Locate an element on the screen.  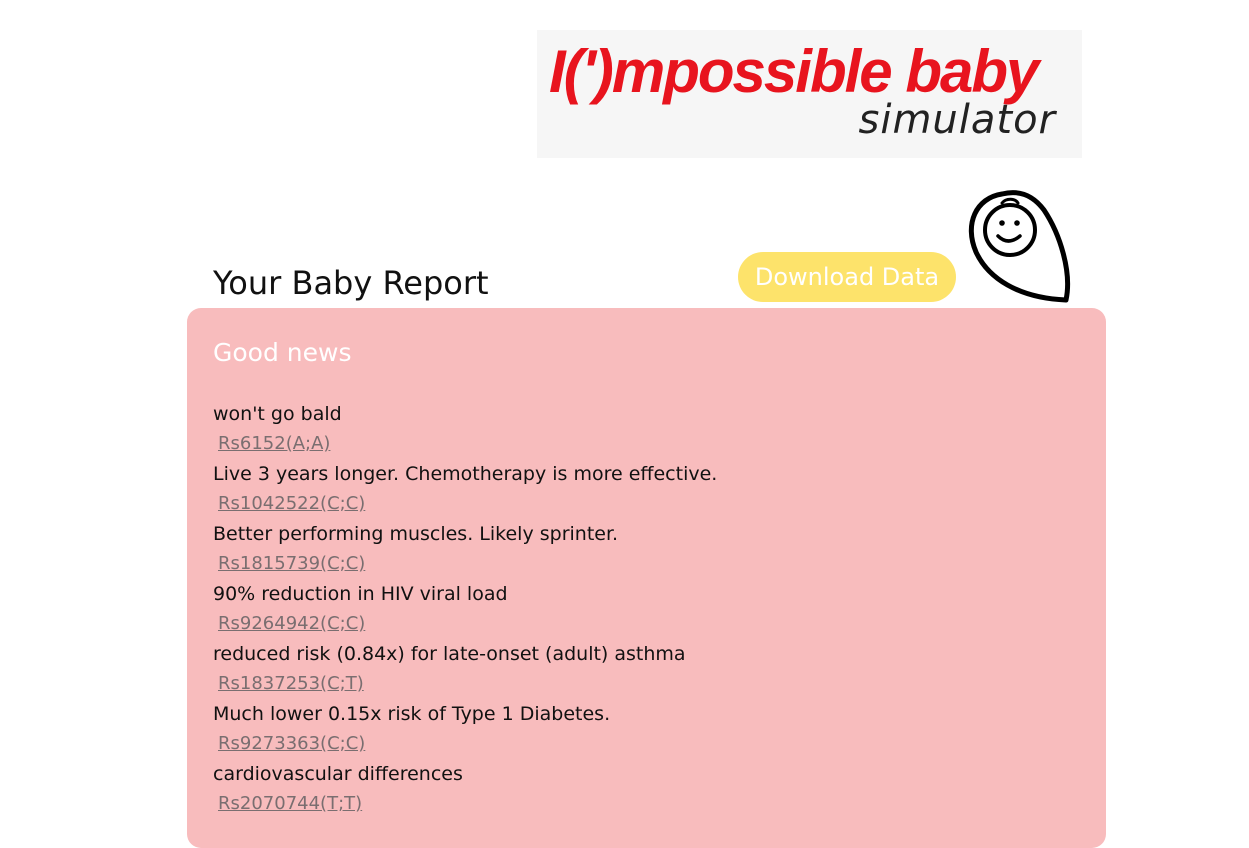
snp-link: Rs1815739(C;C) is located at coordinates (643, 564).